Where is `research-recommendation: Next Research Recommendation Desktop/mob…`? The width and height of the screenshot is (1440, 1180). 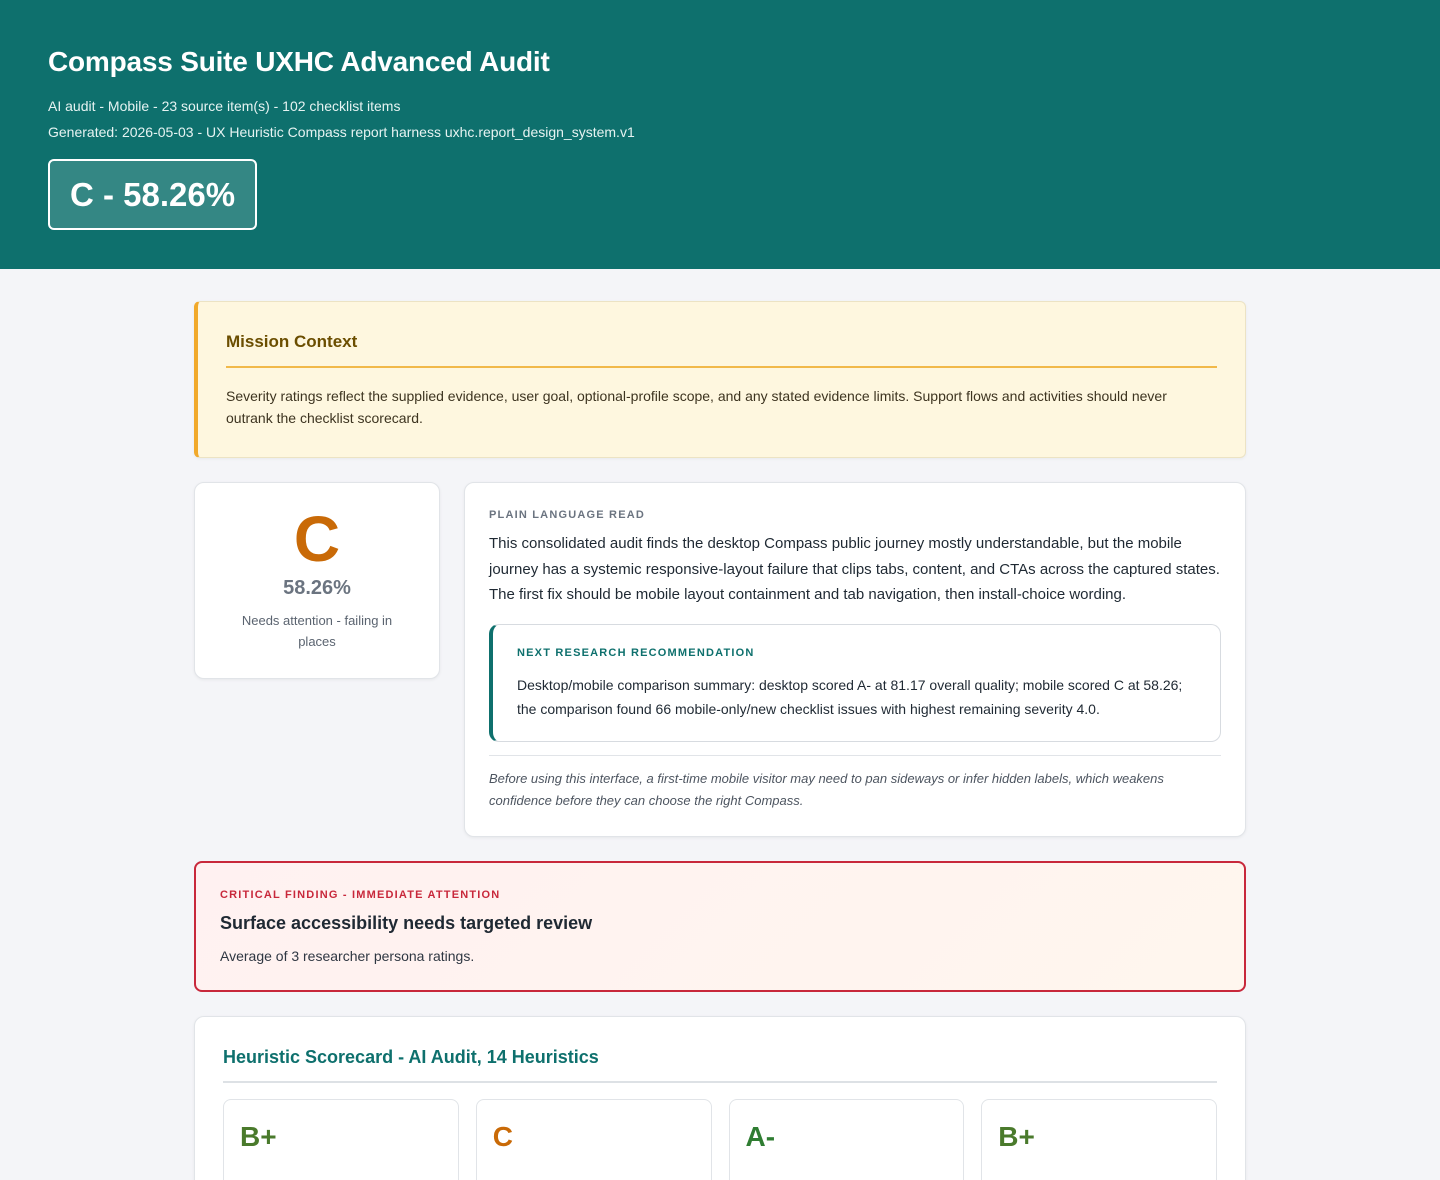 research-recommendation: Next Research Recommendation Desktop/mob… is located at coordinates (855, 682).